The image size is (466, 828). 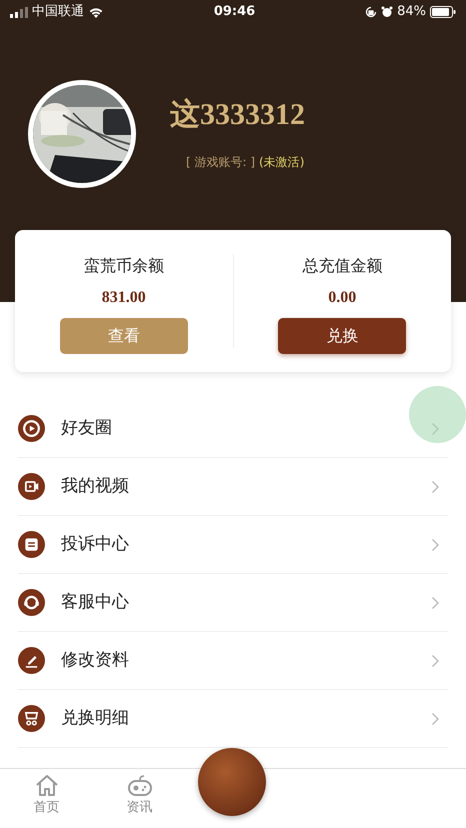 I want to click on menu-item: 投诉中心, so click(x=233, y=545).